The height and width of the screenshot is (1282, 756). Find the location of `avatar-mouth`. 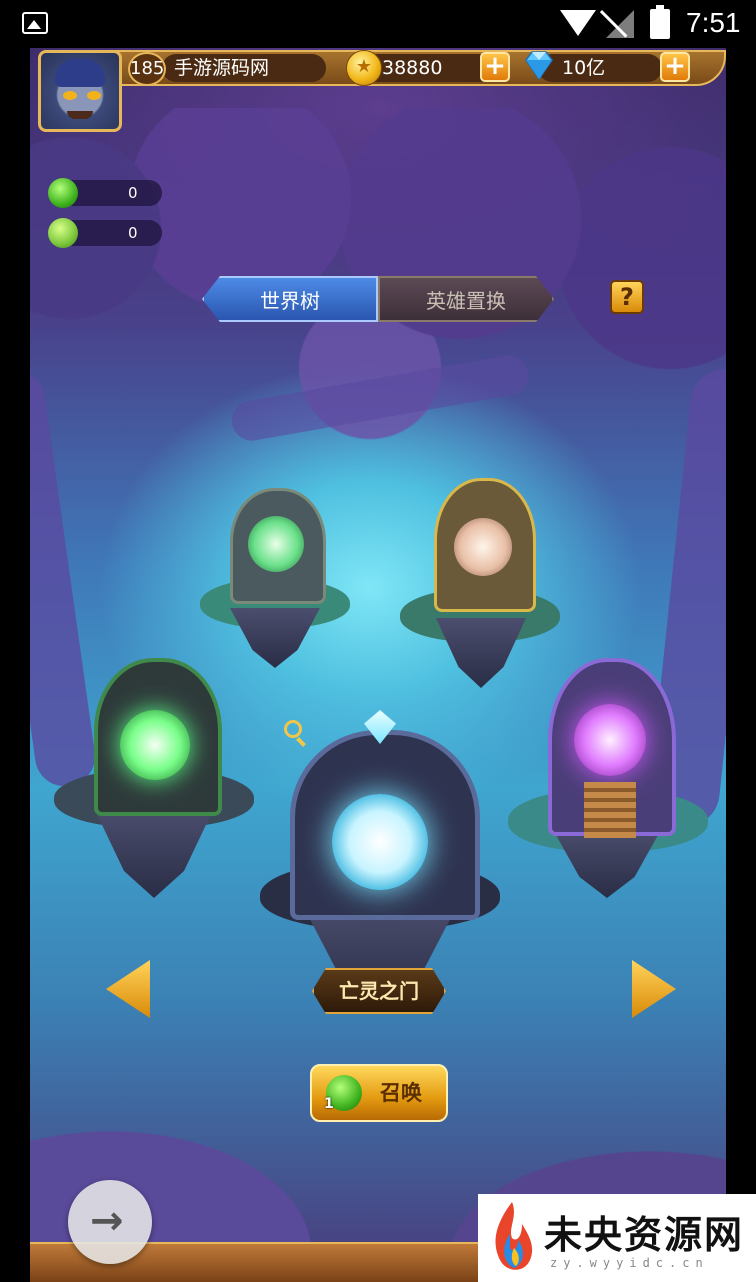

avatar-mouth is located at coordinates (80, 115).